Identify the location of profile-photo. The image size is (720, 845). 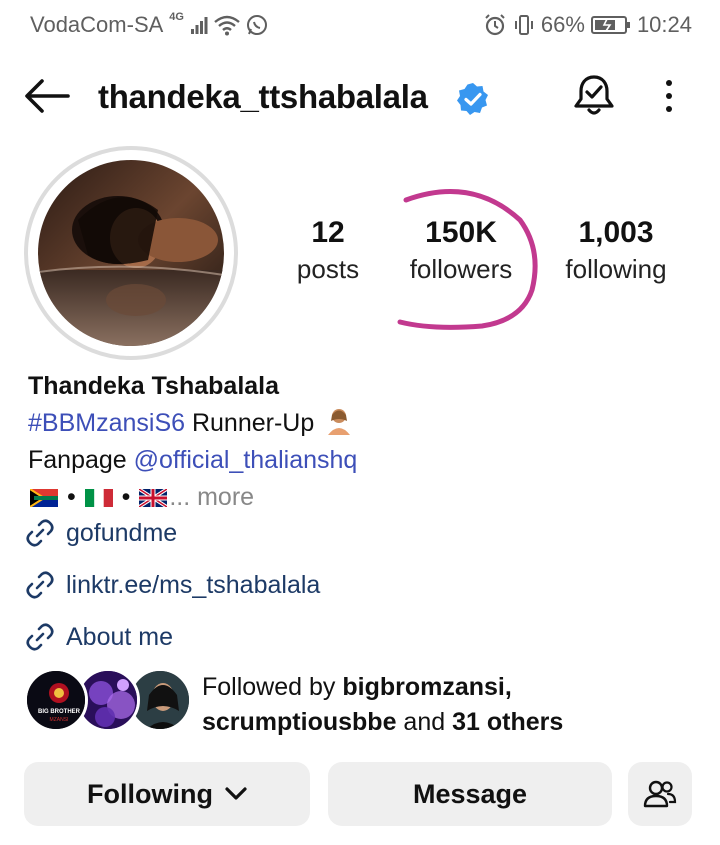
(131, 253).